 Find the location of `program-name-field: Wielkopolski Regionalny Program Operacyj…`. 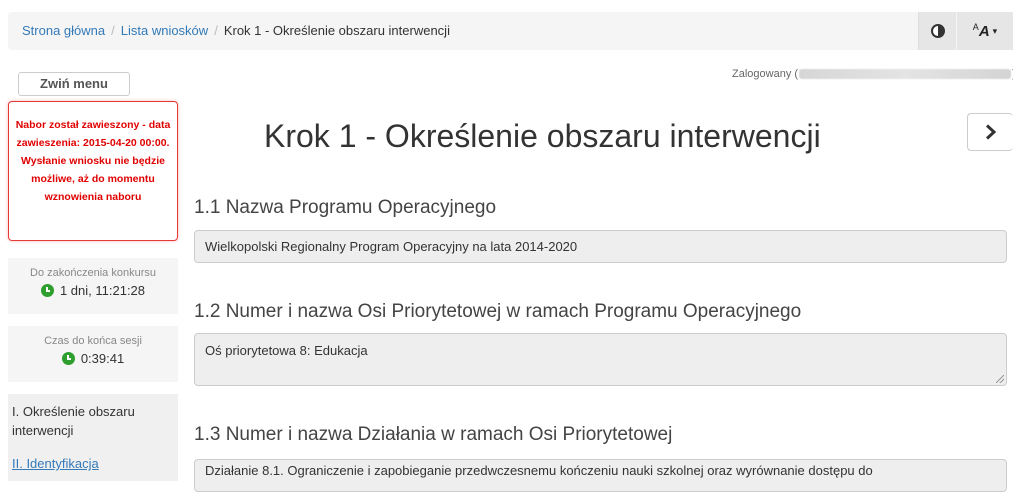

program-name-field: Wielkopolski Regionalny Program Operacyj… is located at coordinates (600, 246).